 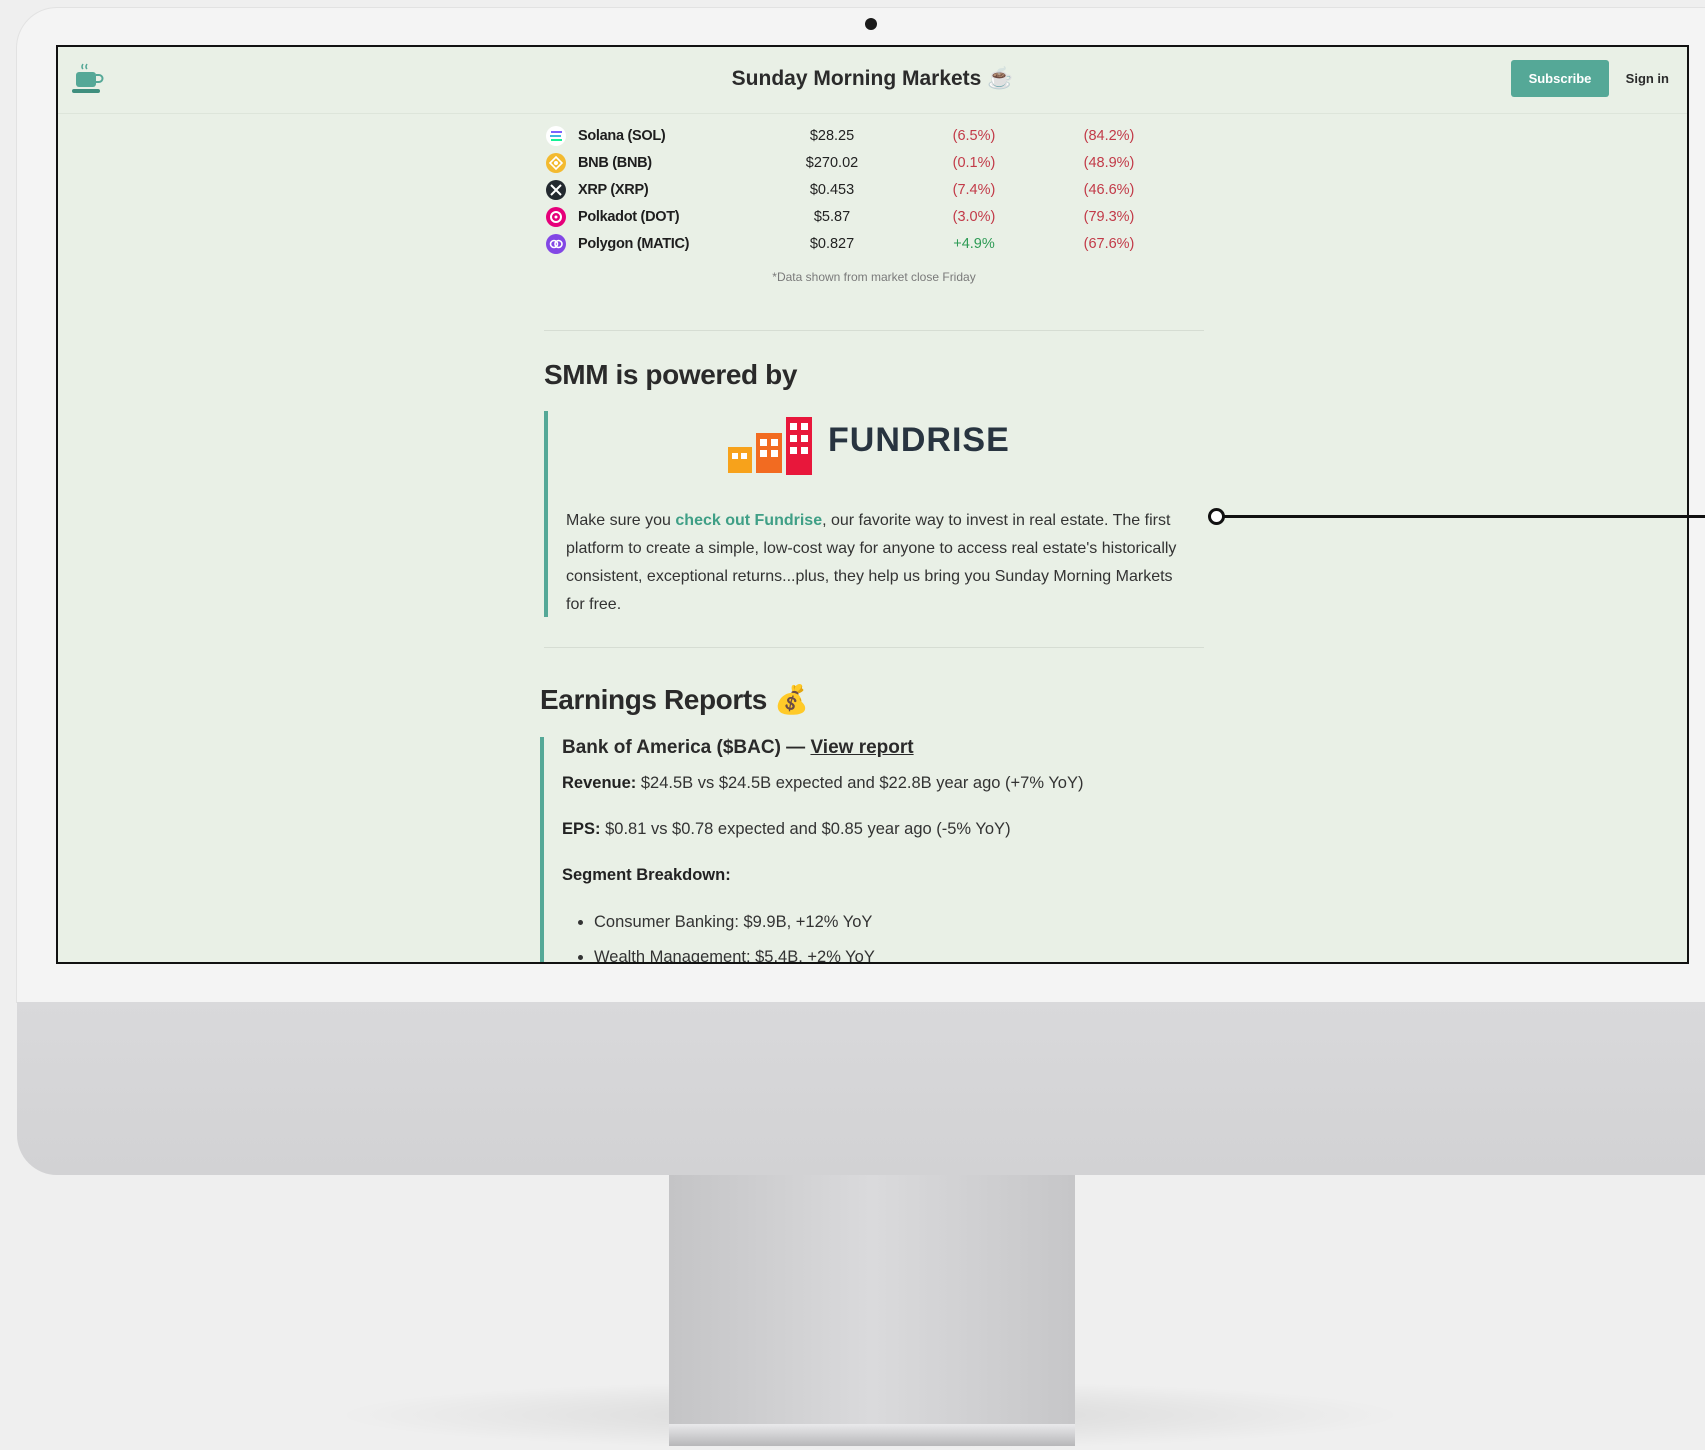 I want to click on polkadot-icon, so click(x=556, y=217).